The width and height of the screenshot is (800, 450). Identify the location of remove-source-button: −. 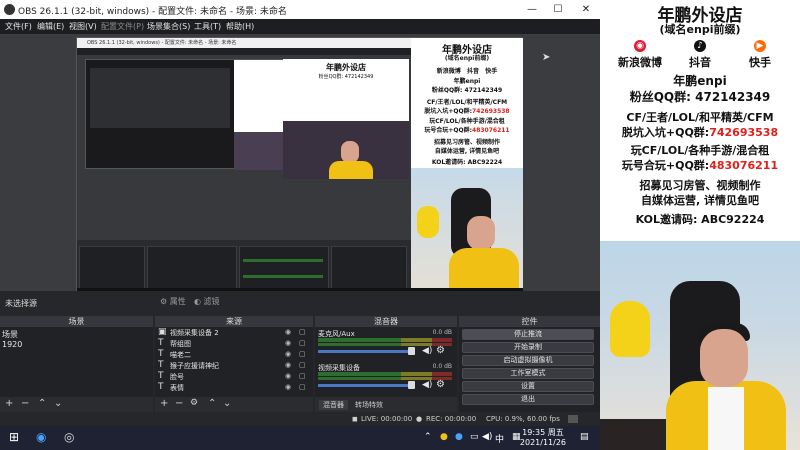
(179, 403).